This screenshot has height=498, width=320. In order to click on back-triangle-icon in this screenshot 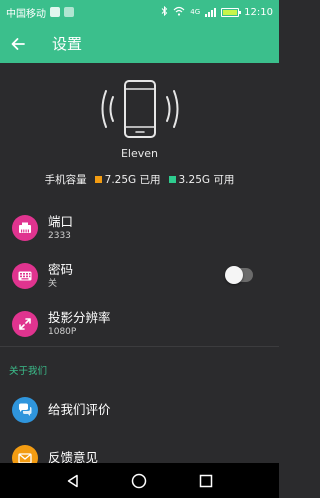, I will do `click(72, 480)`.